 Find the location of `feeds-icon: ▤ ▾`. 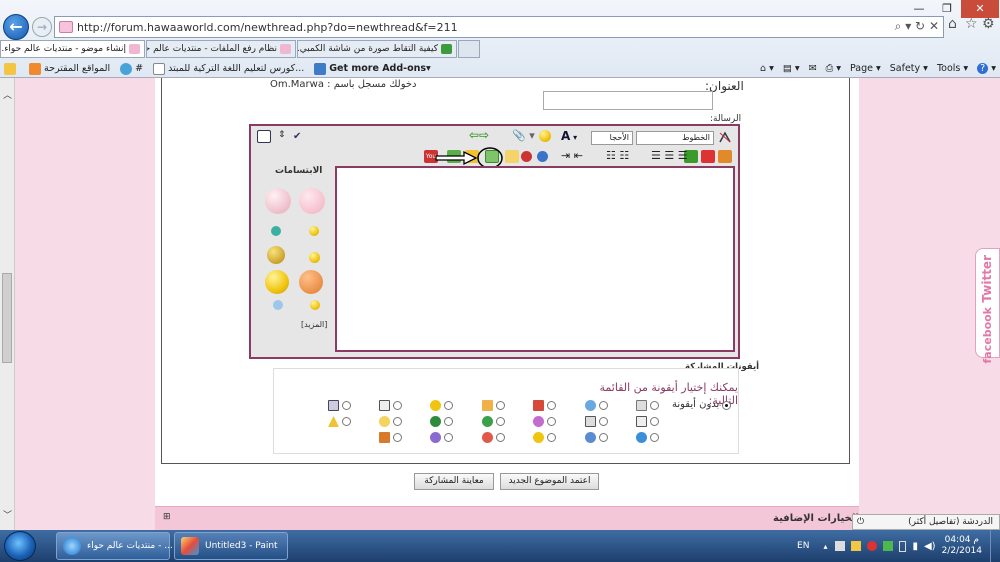

feeds-icon: ▤ ▾ is located at coordinates (791, 68).